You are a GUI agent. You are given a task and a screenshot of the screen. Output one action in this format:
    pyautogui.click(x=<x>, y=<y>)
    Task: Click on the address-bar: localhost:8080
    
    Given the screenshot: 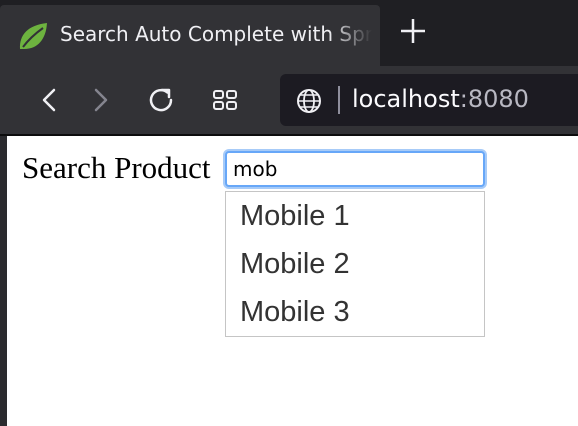 What is the action you would take?
    pyautogui.click(x=429, y=100)
    